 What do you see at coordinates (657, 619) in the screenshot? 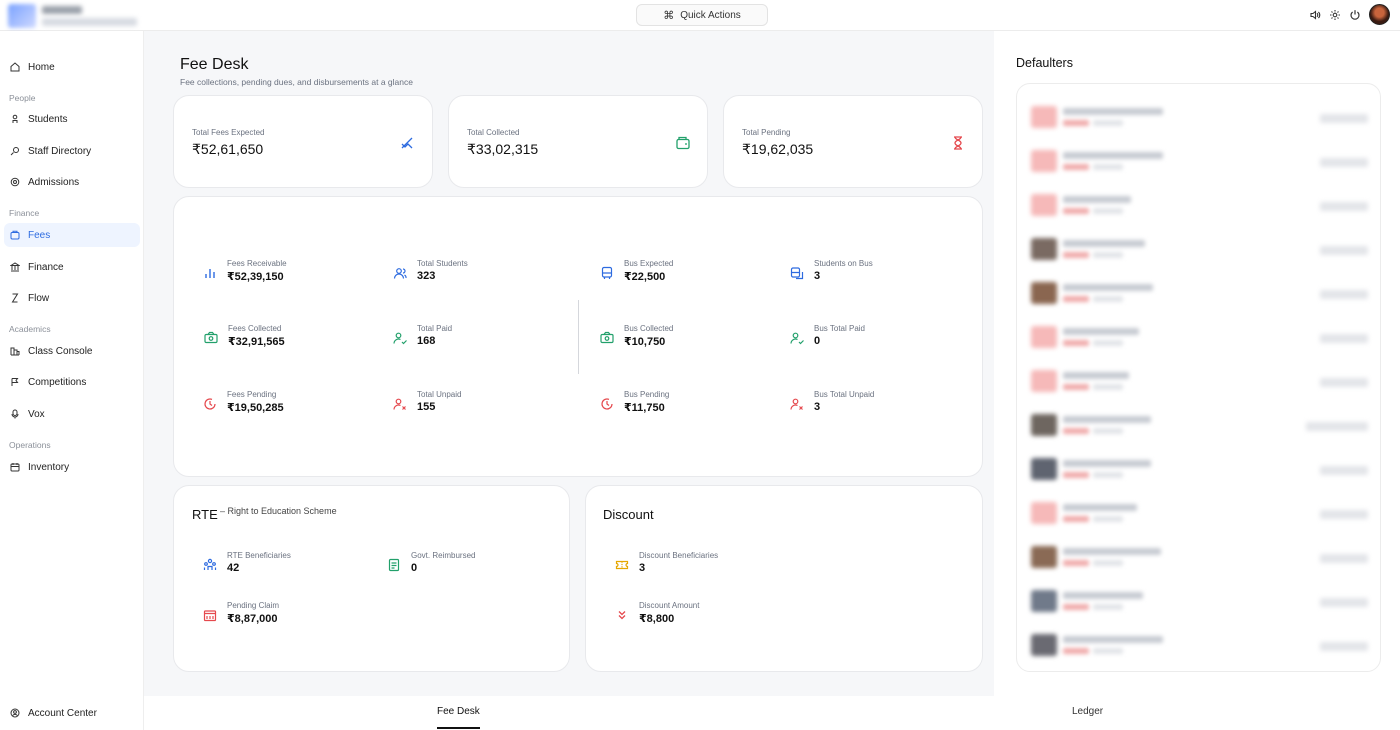
I see `metric-value: ₹8,800` at bounding box center [657, 619].